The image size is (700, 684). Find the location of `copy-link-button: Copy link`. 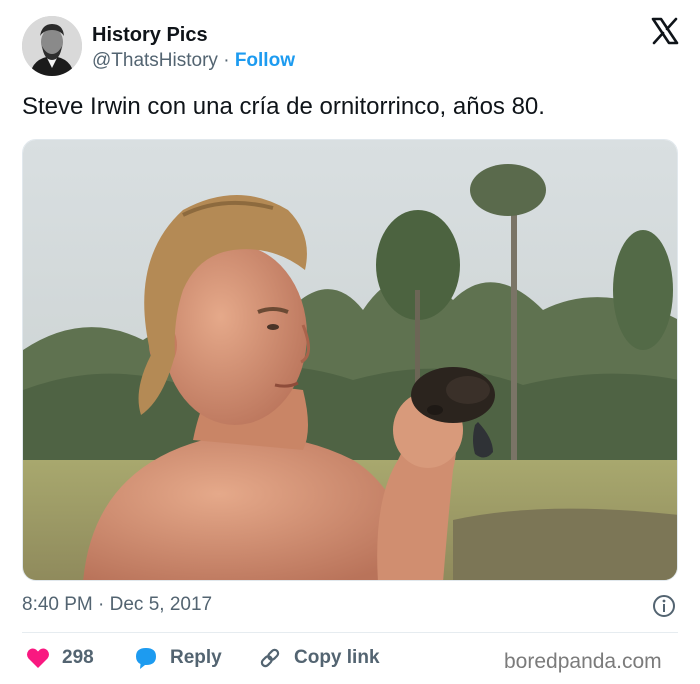

copy-link-button: Copy link is located at coordinates (319, 658).